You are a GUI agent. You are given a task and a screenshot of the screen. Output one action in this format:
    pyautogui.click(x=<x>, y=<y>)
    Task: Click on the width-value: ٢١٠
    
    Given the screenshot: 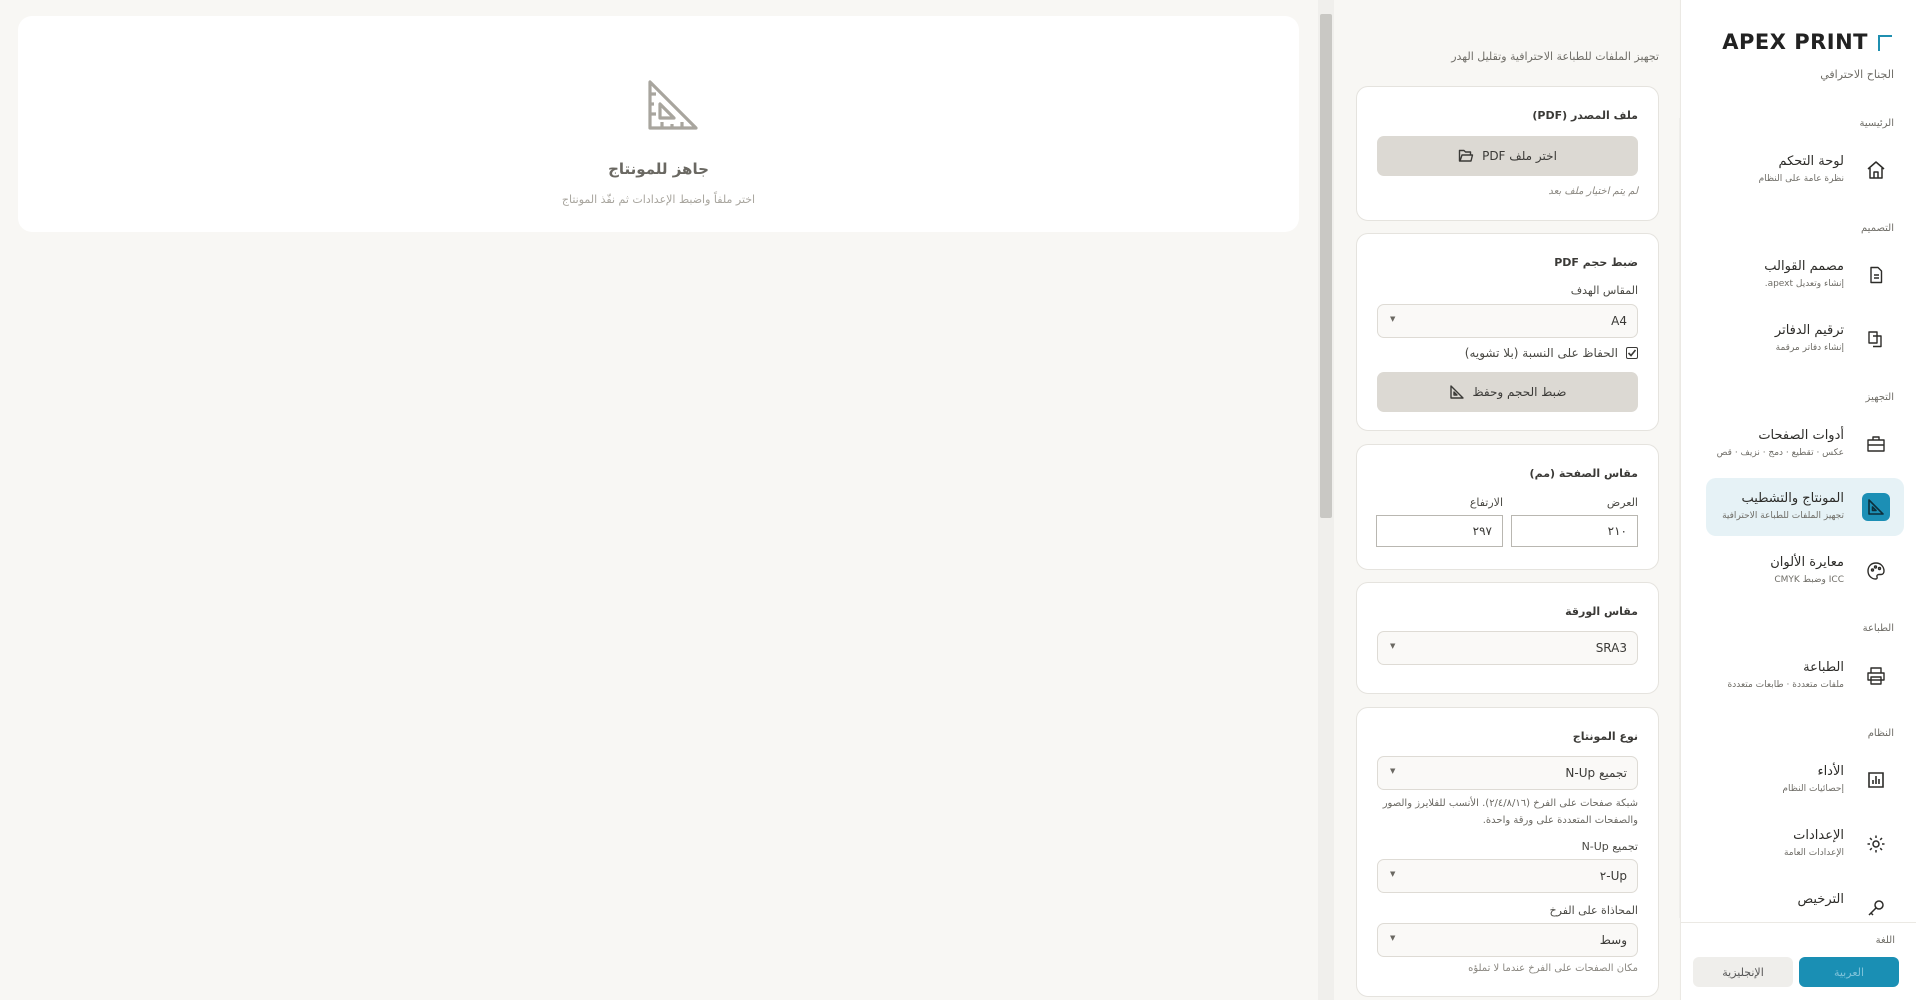 What is the action you would take?
    pyautogui.click(x=1617, y=531)
    